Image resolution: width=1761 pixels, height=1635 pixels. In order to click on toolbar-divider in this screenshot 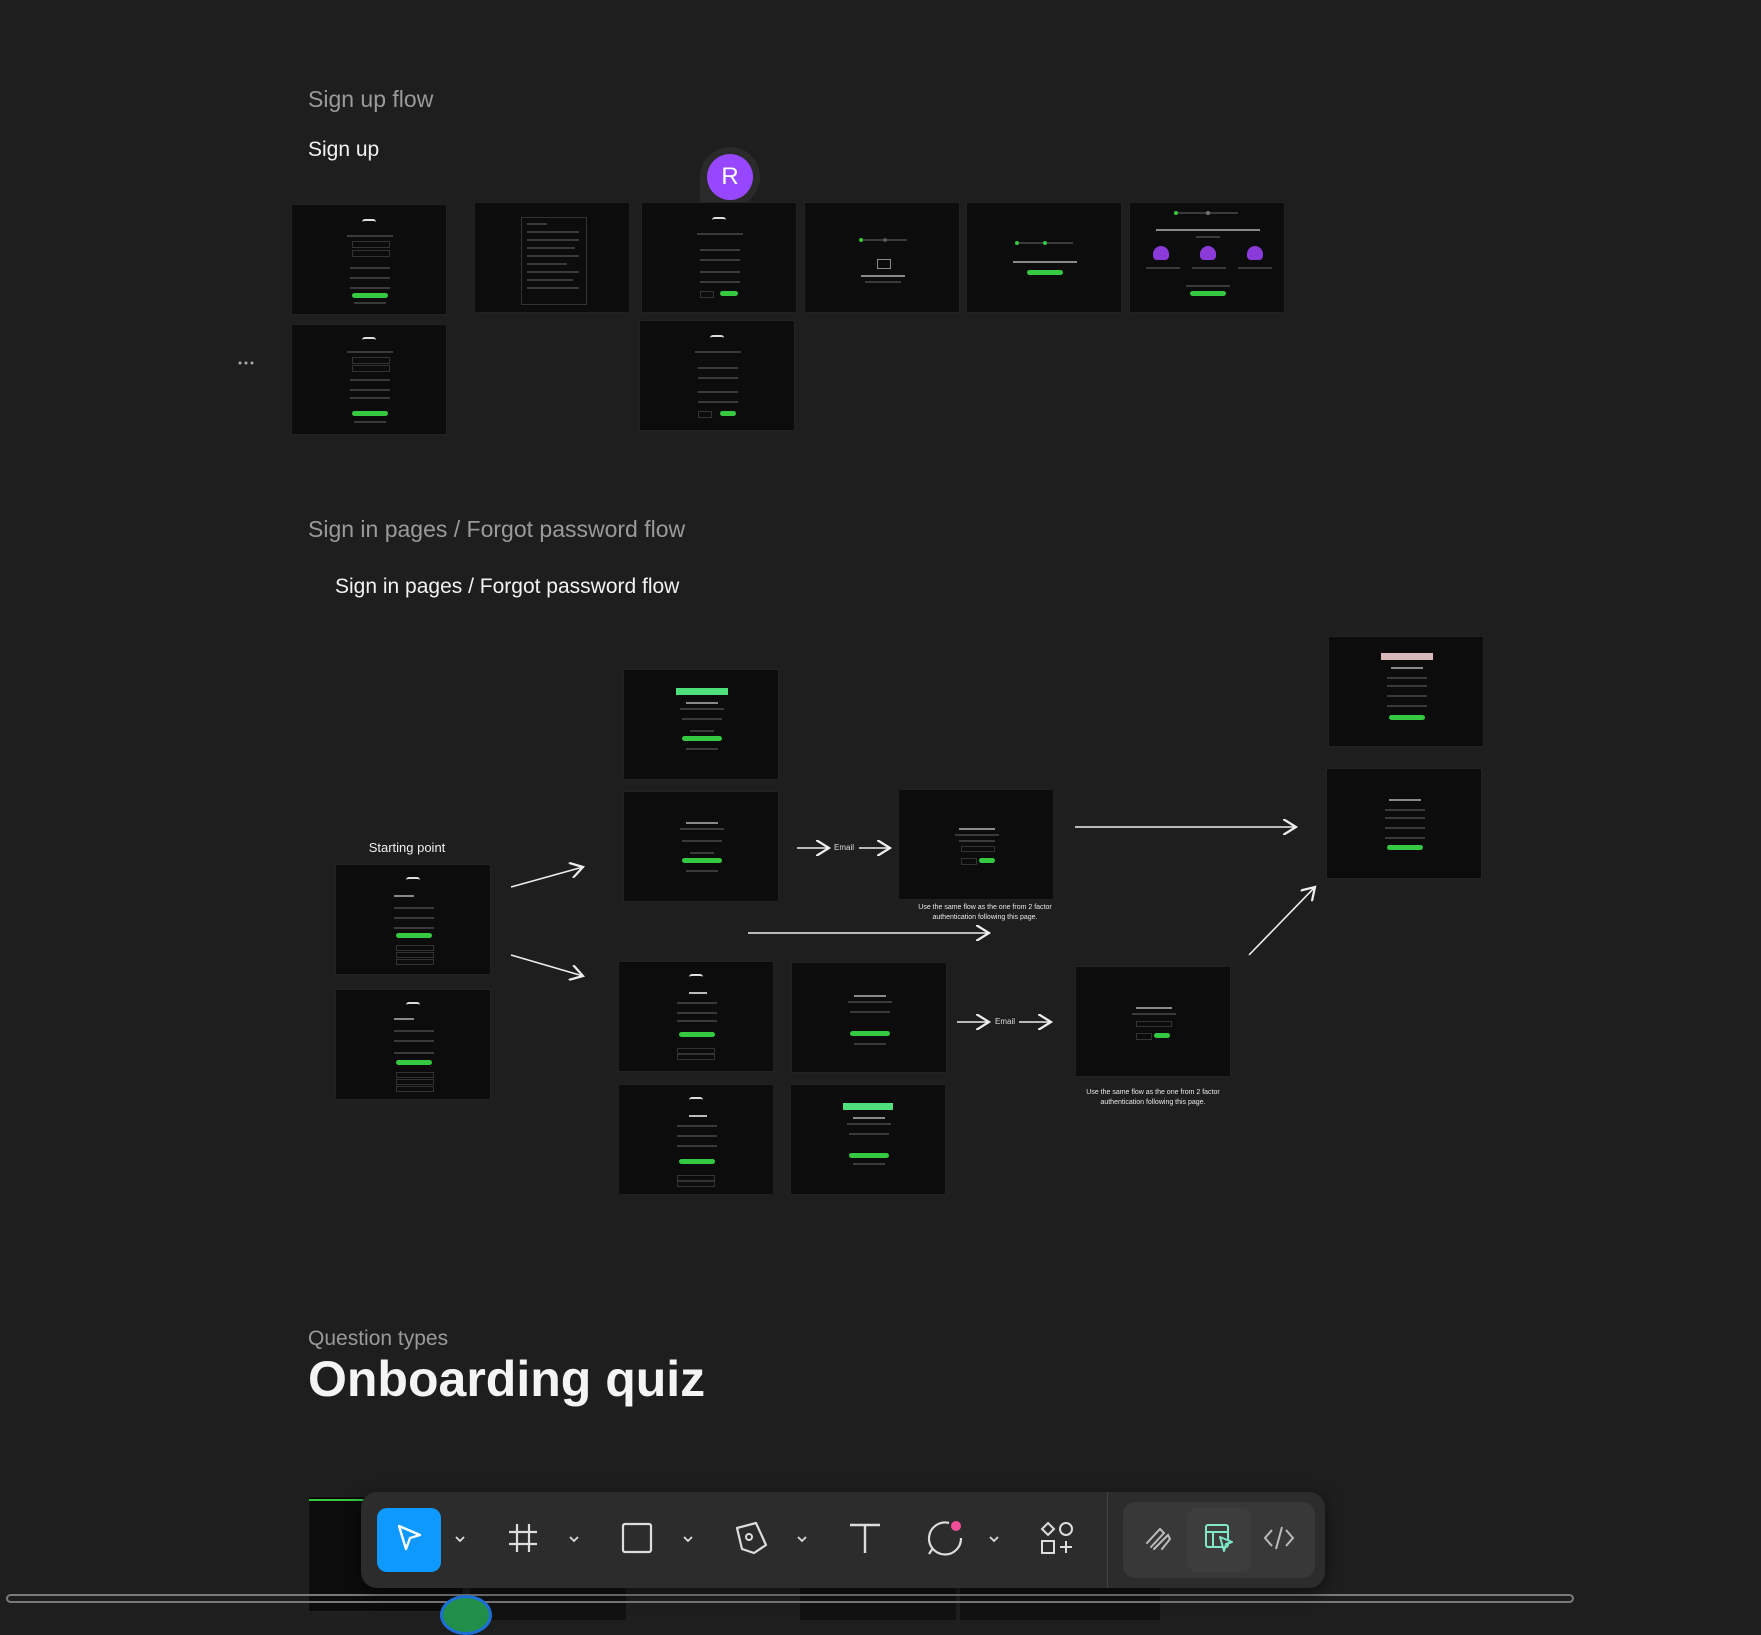, I will do `click(1107, 1540)`.